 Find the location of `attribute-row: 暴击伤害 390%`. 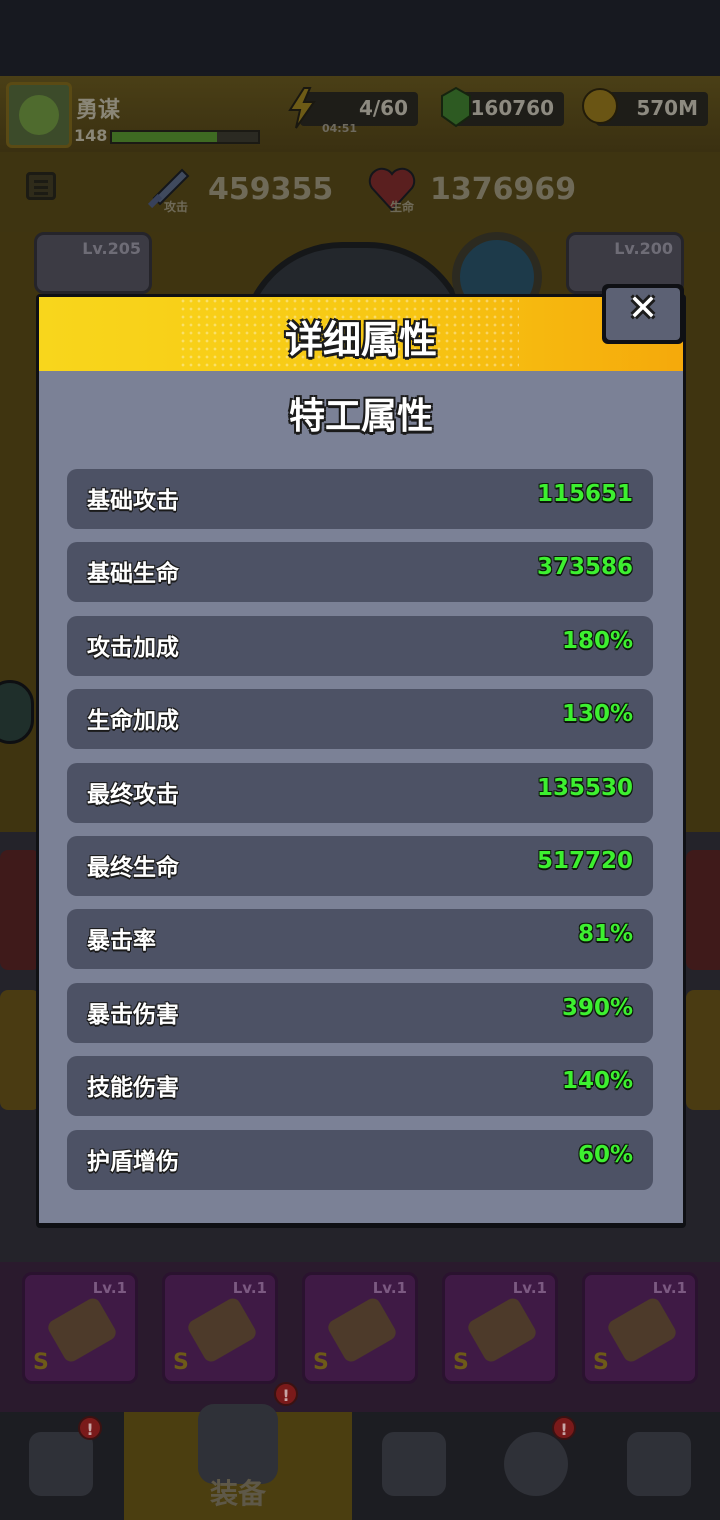

attribute-row: 暴击伤害 390% is located at coordinates (360, 1012).